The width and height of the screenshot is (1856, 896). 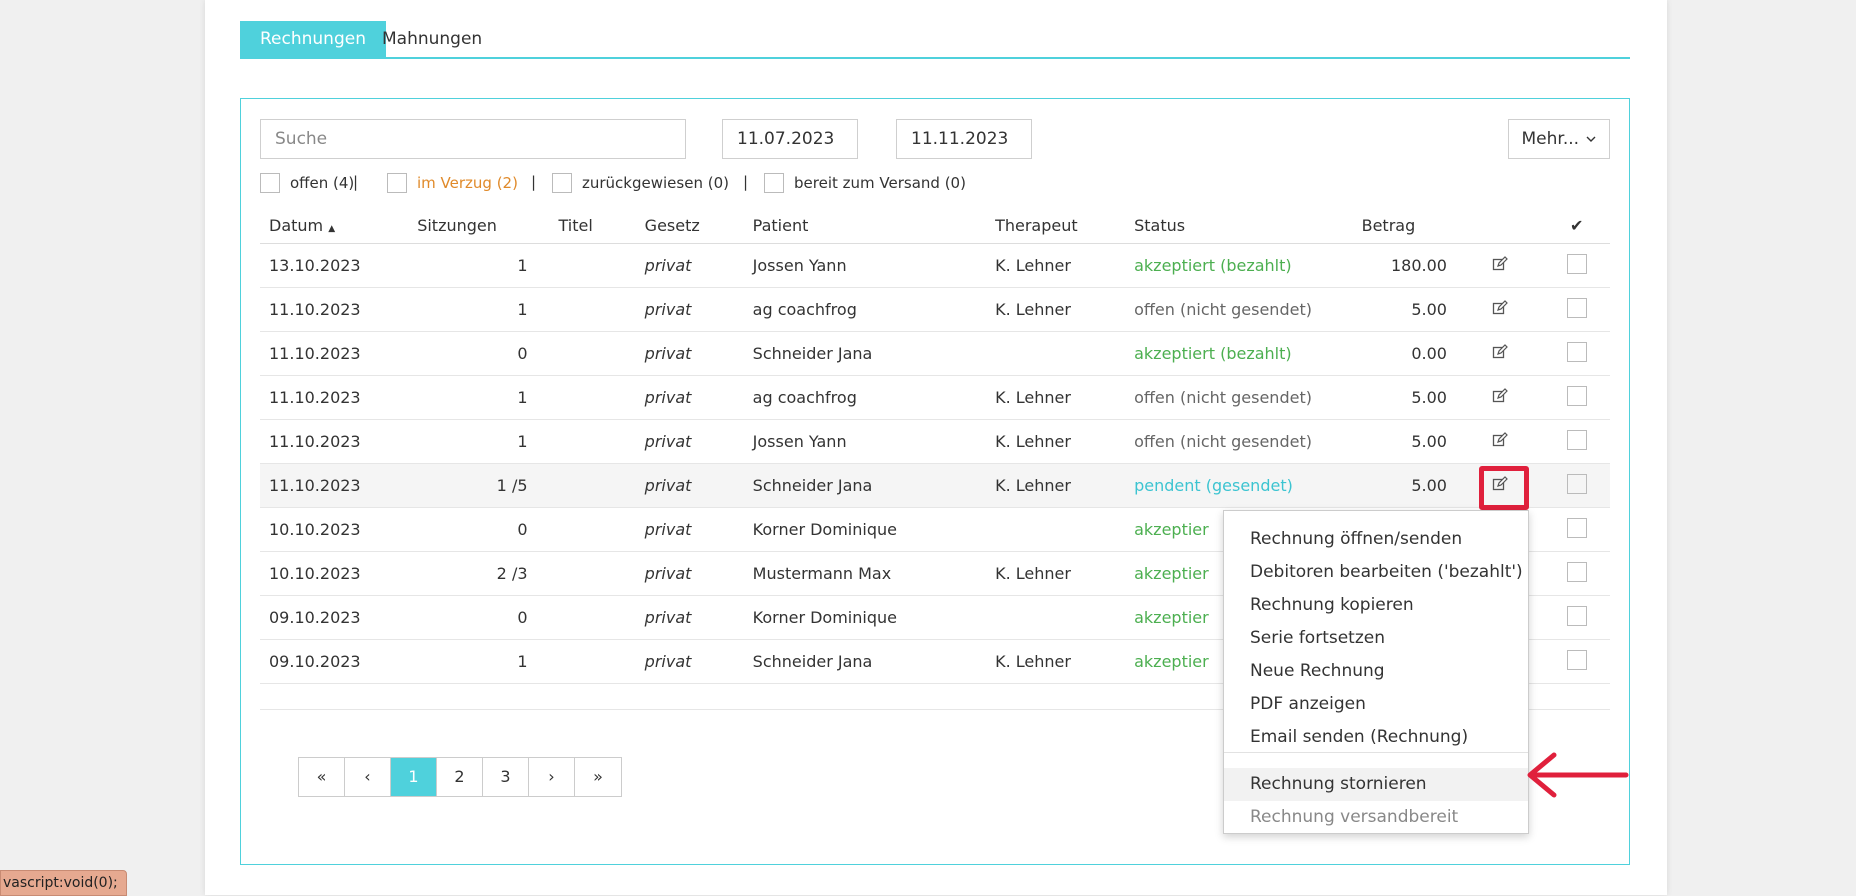 I want to click on col-patient: Patient, so click(x=865, y=225).